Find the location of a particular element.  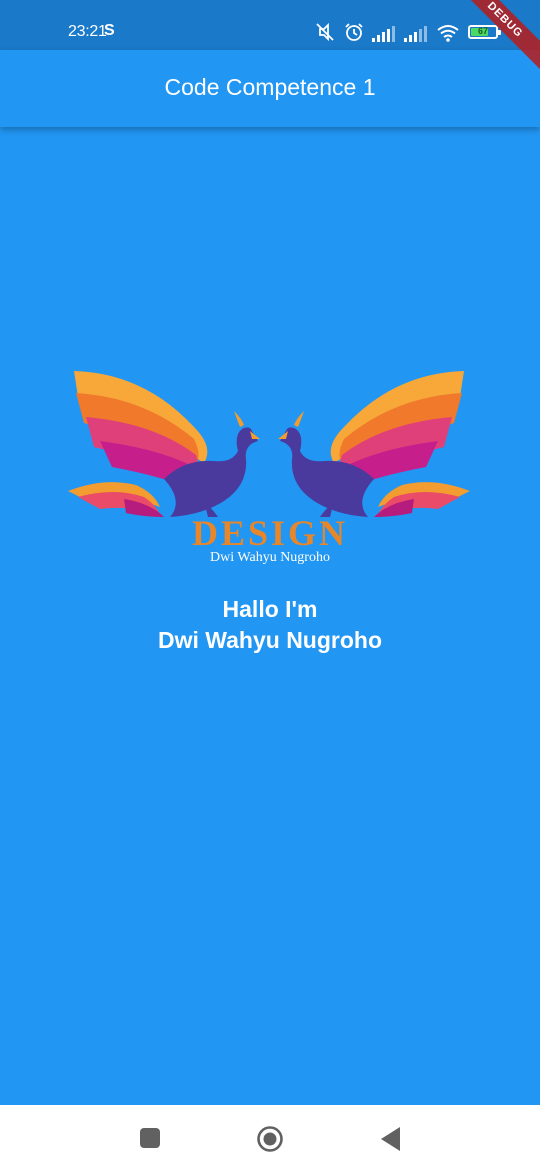

mute-icon is located at coordinates (325, 32).